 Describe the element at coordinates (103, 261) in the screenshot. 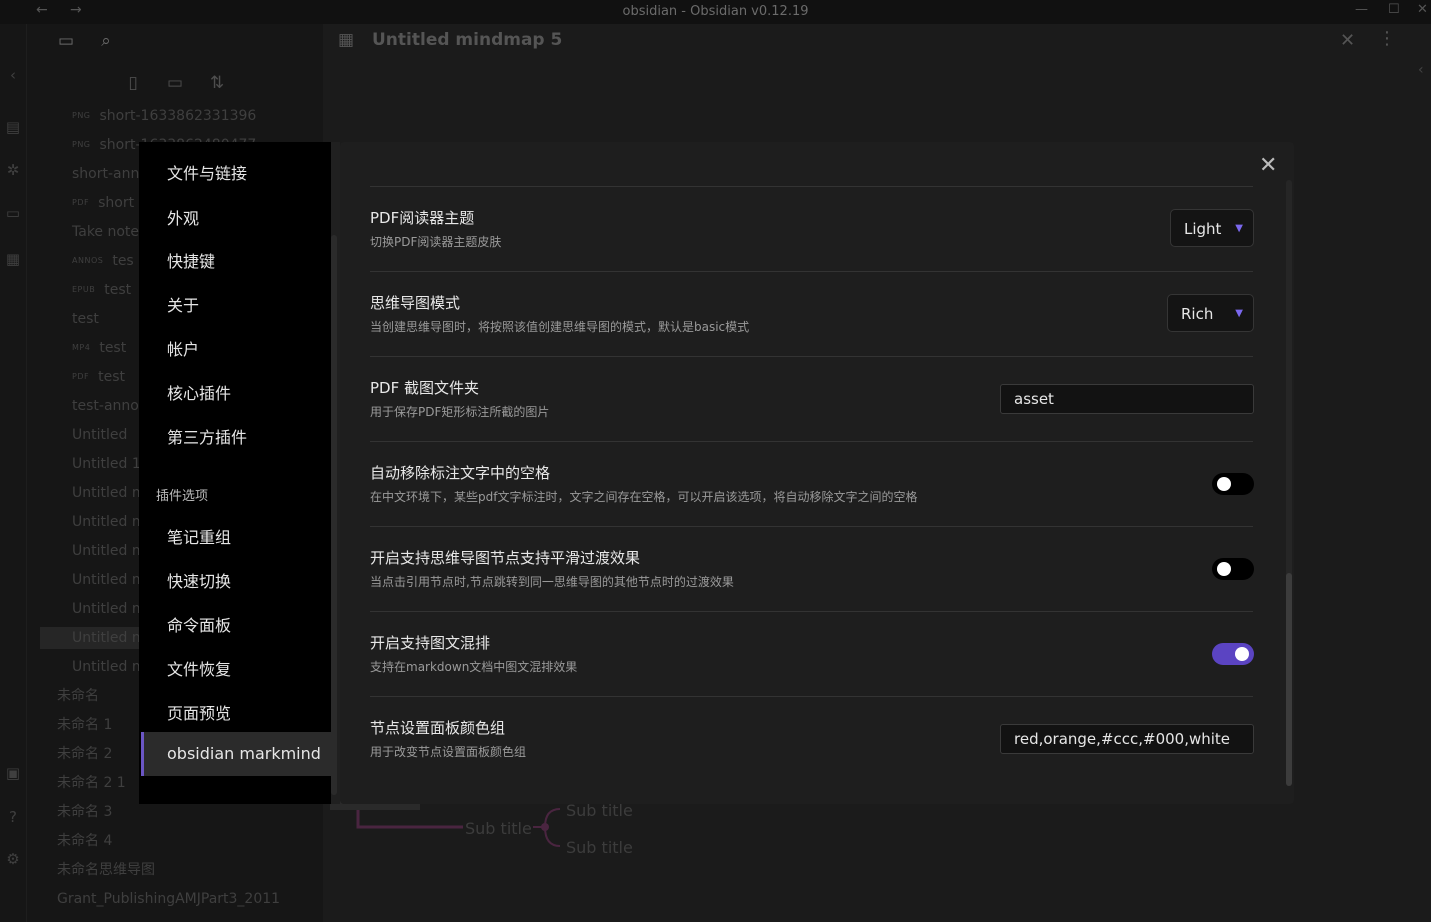

I see `file-item: ANNOS tes` at that location.